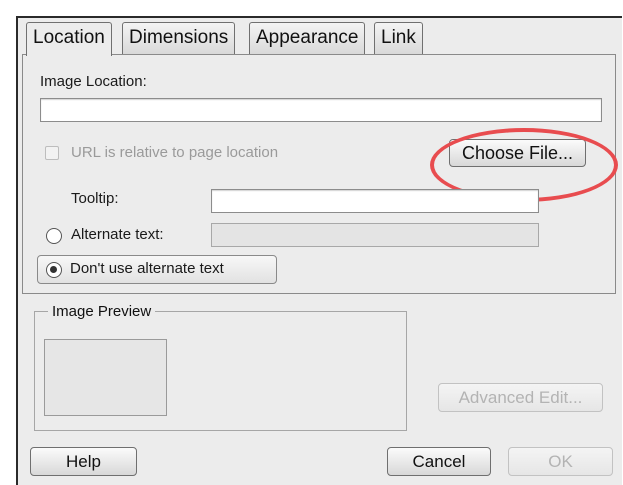  Describe the element at coordinates (375, 235) in the screenshot. I see `alternate-text-input` at that location.